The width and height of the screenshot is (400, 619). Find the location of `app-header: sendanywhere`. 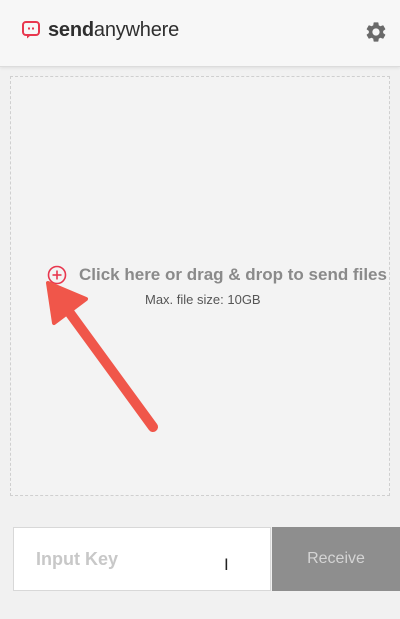

app-header: sendanywhere is located at coordinates (200, 33).